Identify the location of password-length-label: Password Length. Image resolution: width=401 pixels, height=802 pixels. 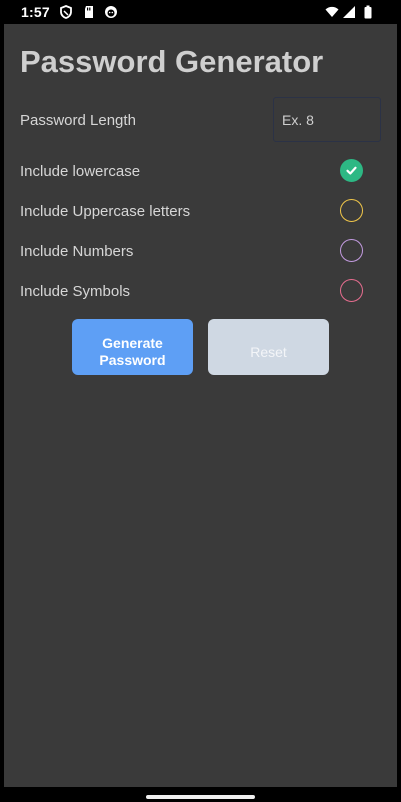
(78, 120).